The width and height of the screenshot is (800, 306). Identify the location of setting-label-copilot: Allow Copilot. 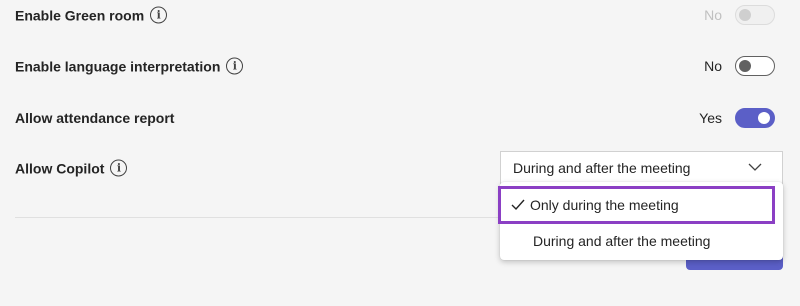
(60, 168).